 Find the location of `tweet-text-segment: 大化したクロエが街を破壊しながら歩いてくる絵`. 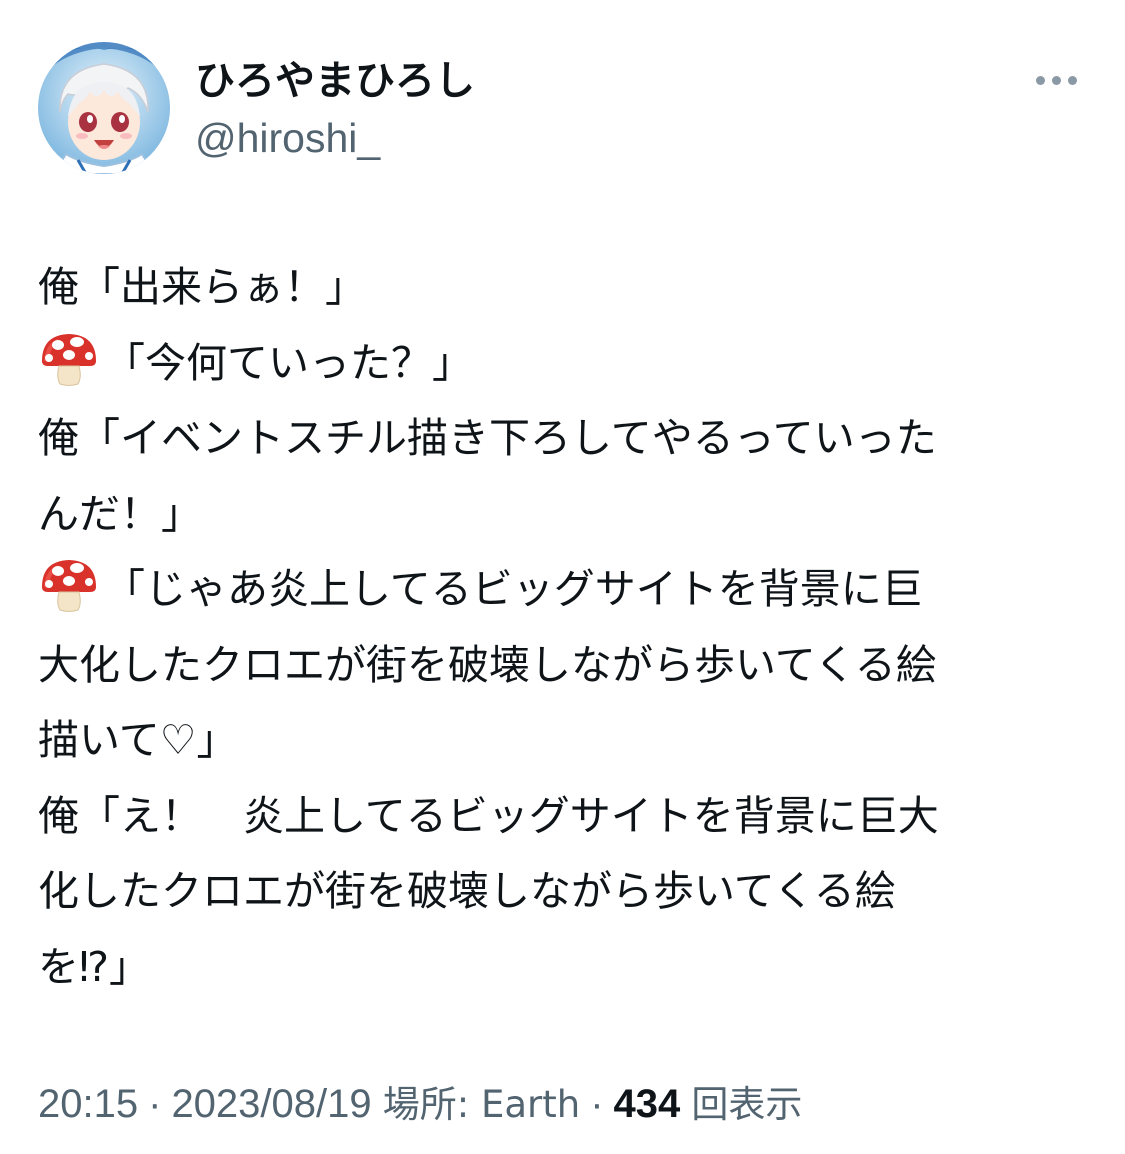

tweet-text-segment: 大化したクロエが街を破壊しながら歩いてくる絵 is located at coordinates (487, 664).